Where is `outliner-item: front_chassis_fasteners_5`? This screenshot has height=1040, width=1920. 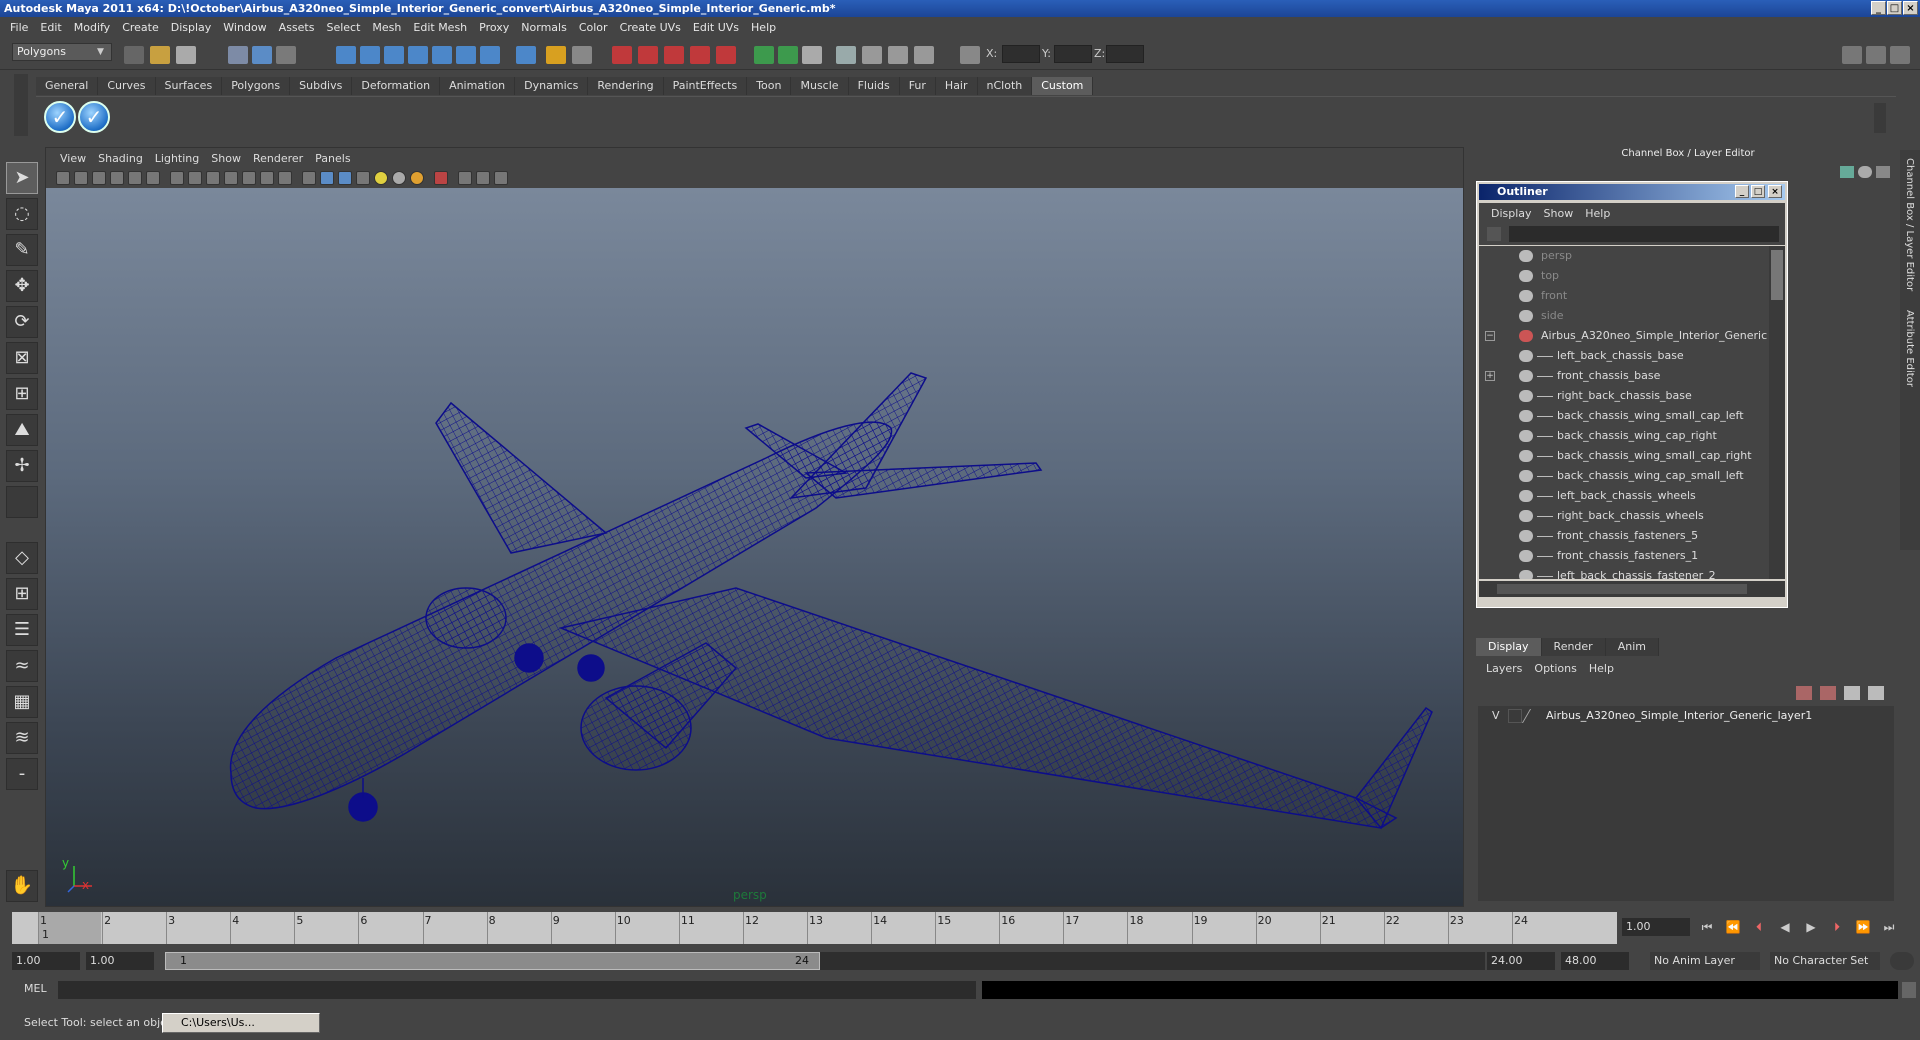 outliner-item: front_chassis_fasteners_5 is located at coordinates (1624, 536).